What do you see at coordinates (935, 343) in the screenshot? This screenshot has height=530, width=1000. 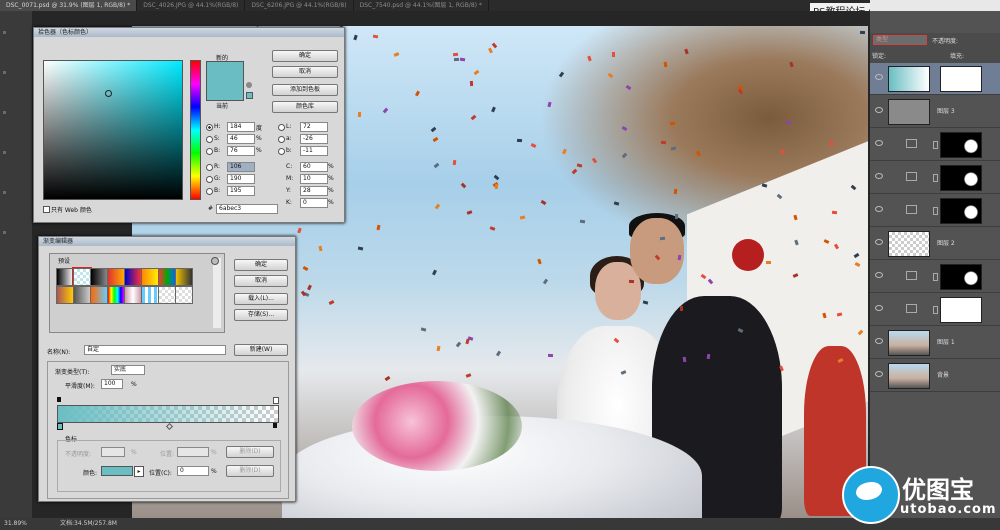 I see `layer-row: 图层 1` at bounding box center [935, 343].